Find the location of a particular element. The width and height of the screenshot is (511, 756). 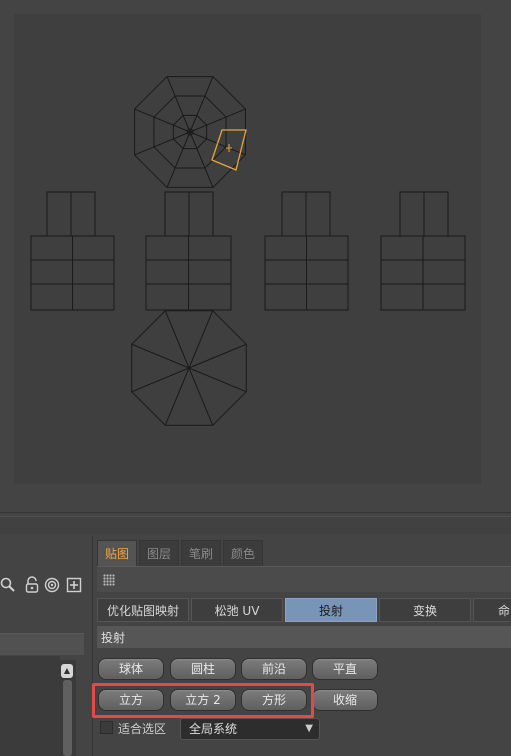

left-list-header is located at coordinates (42, 644).